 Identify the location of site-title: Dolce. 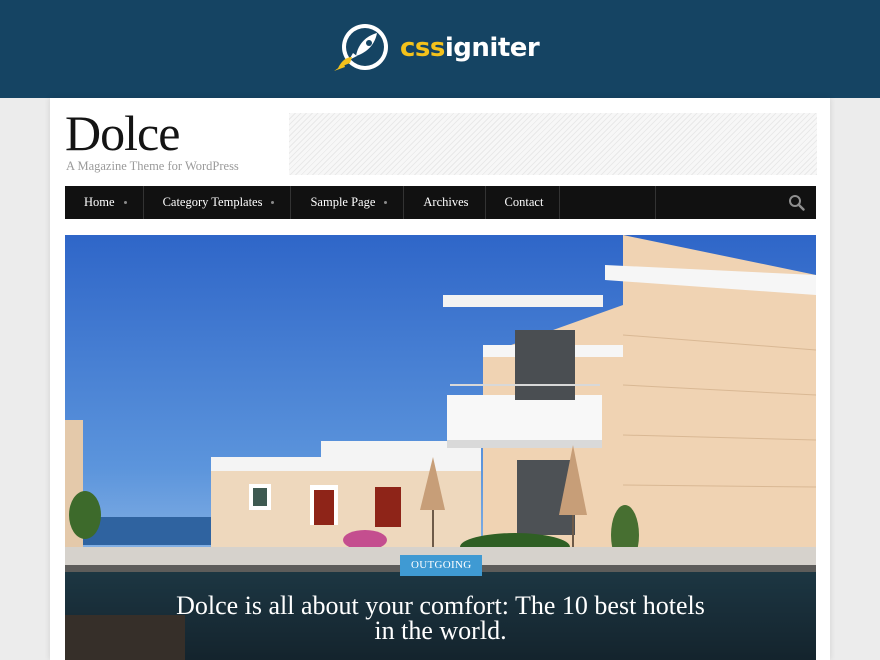
(122, 133).